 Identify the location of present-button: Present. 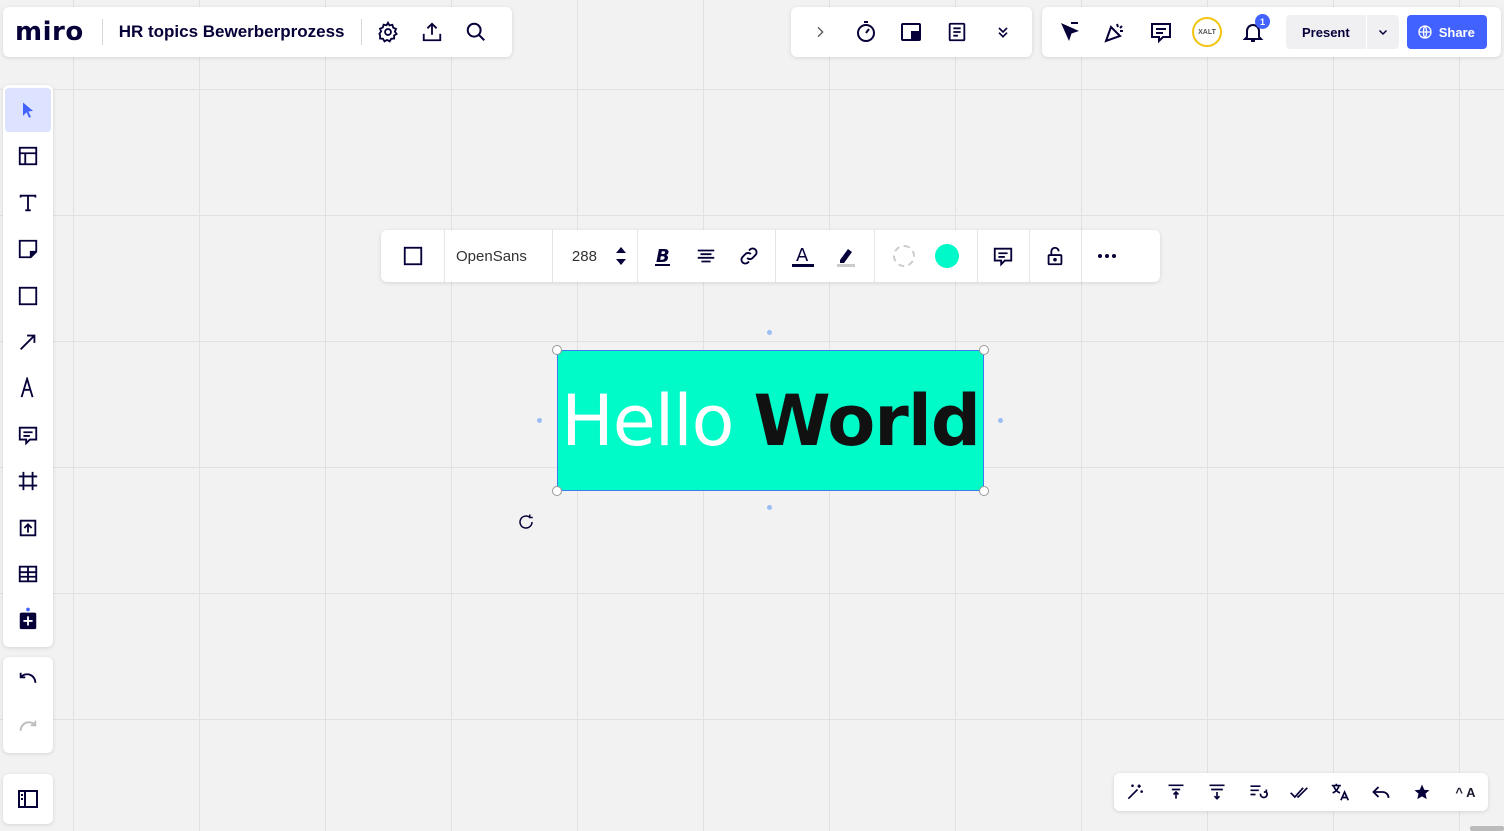
(1326, 32).